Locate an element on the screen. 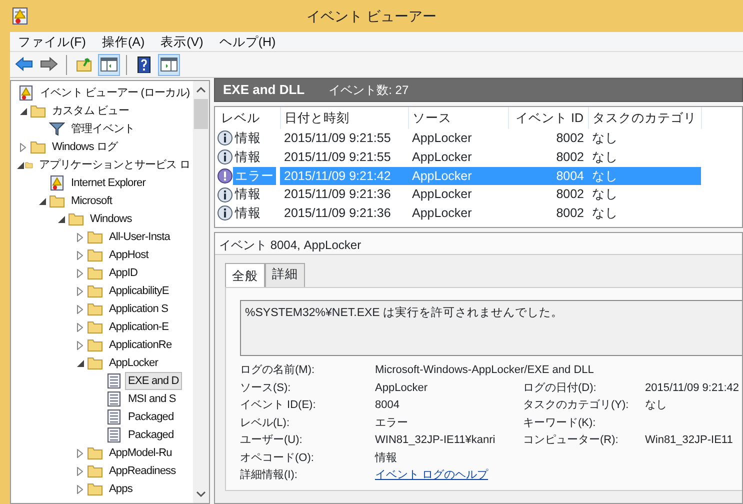 This screenshot has height=504, width=743. tree-item: カスタム ビュー is located at coordinates (90, 111).